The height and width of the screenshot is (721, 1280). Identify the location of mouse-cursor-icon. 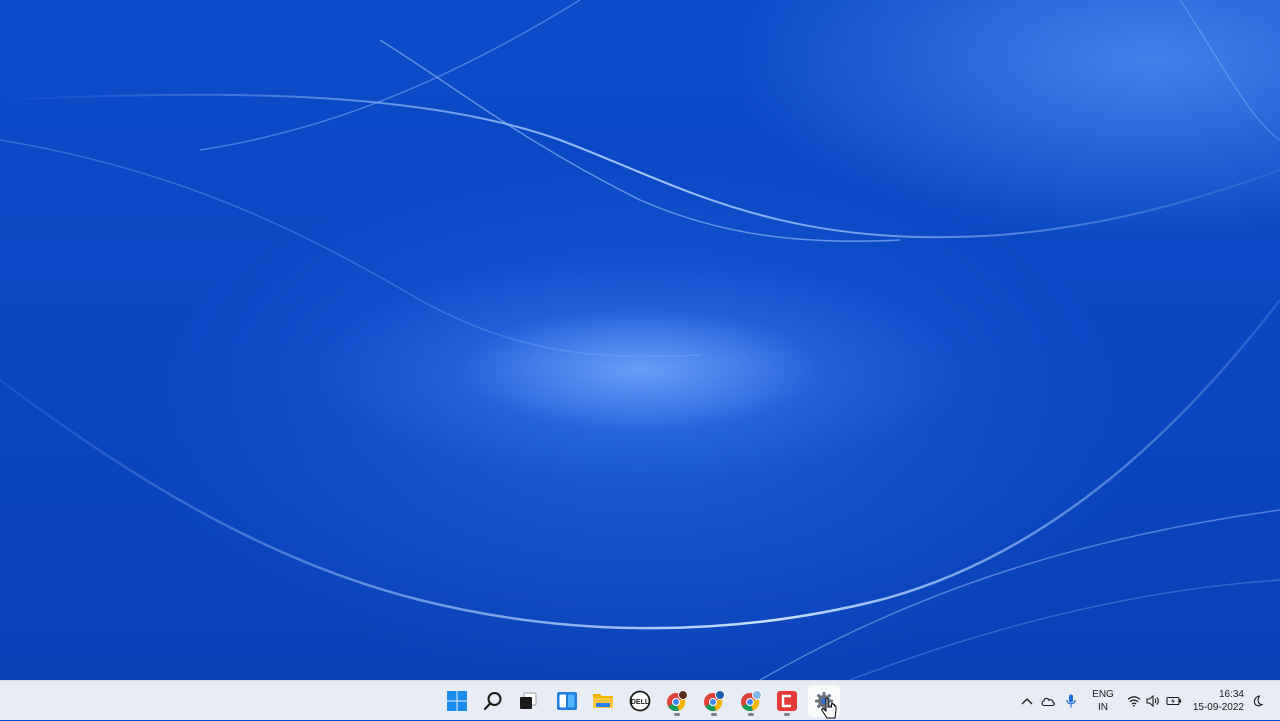
(829, 708).